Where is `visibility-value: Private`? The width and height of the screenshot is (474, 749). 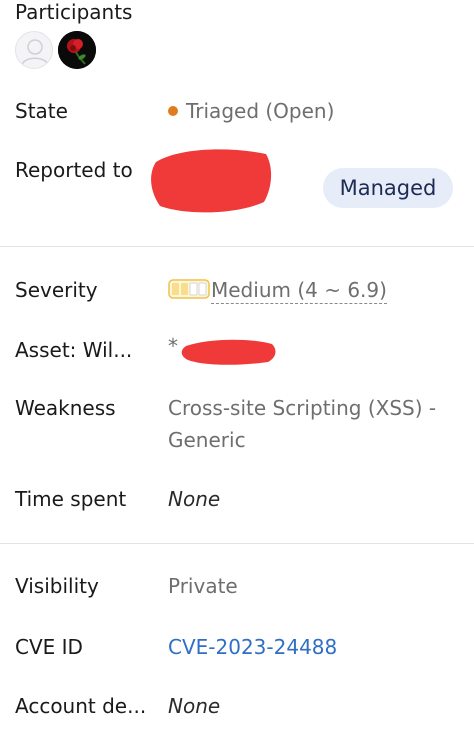
visibility-value: Private is located at coordinates (203, 586).